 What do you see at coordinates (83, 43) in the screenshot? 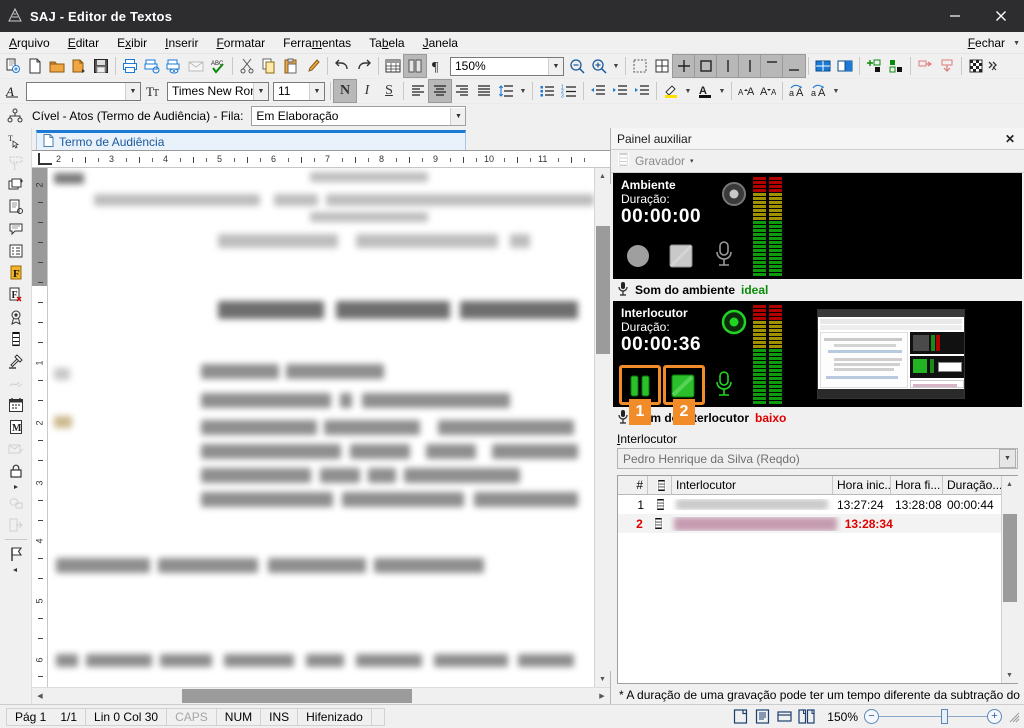
I see `menu-editar: Editar` at bounding box center [83, 43].